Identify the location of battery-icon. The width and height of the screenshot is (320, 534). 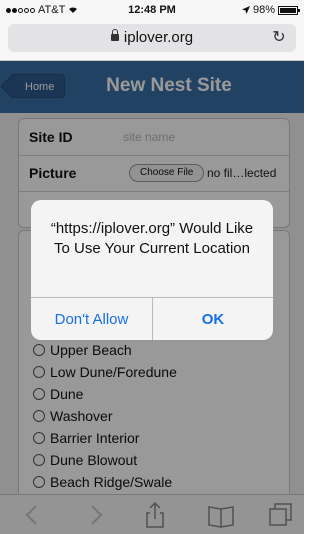
(289, 10).